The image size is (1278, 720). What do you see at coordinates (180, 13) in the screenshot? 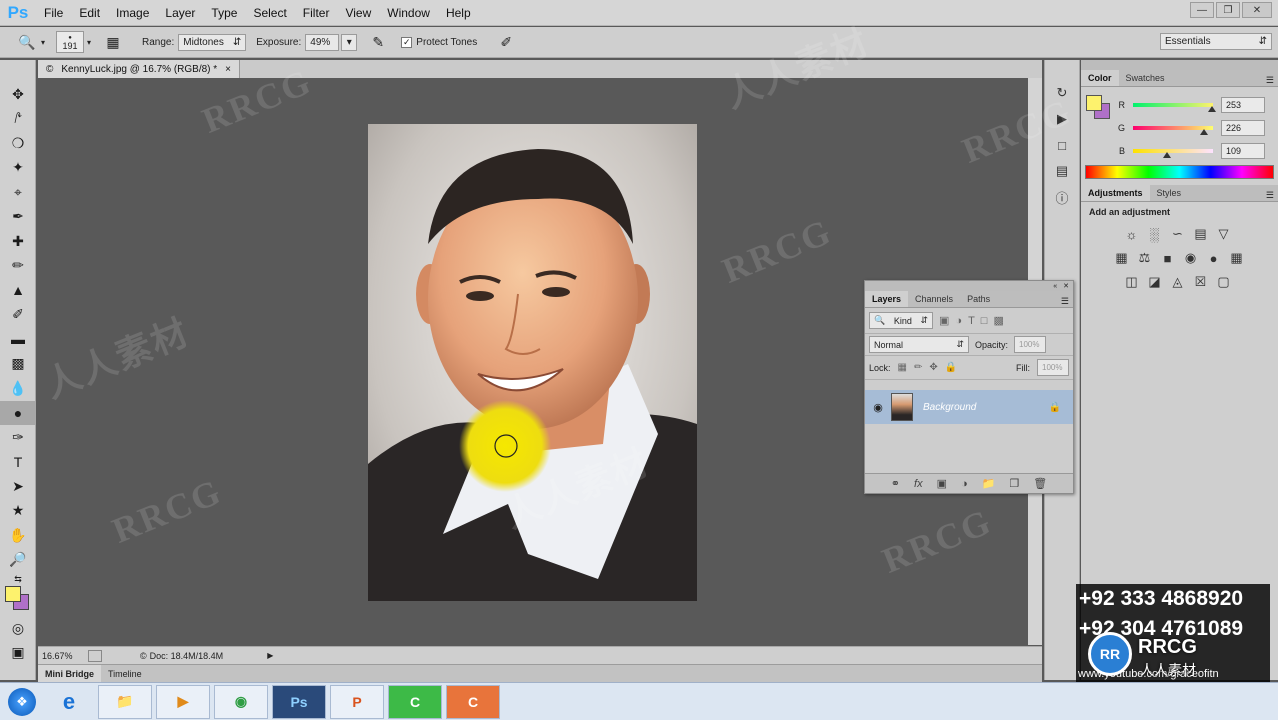
I see `menu-layer: Layer` at bounding box center [180, 13].